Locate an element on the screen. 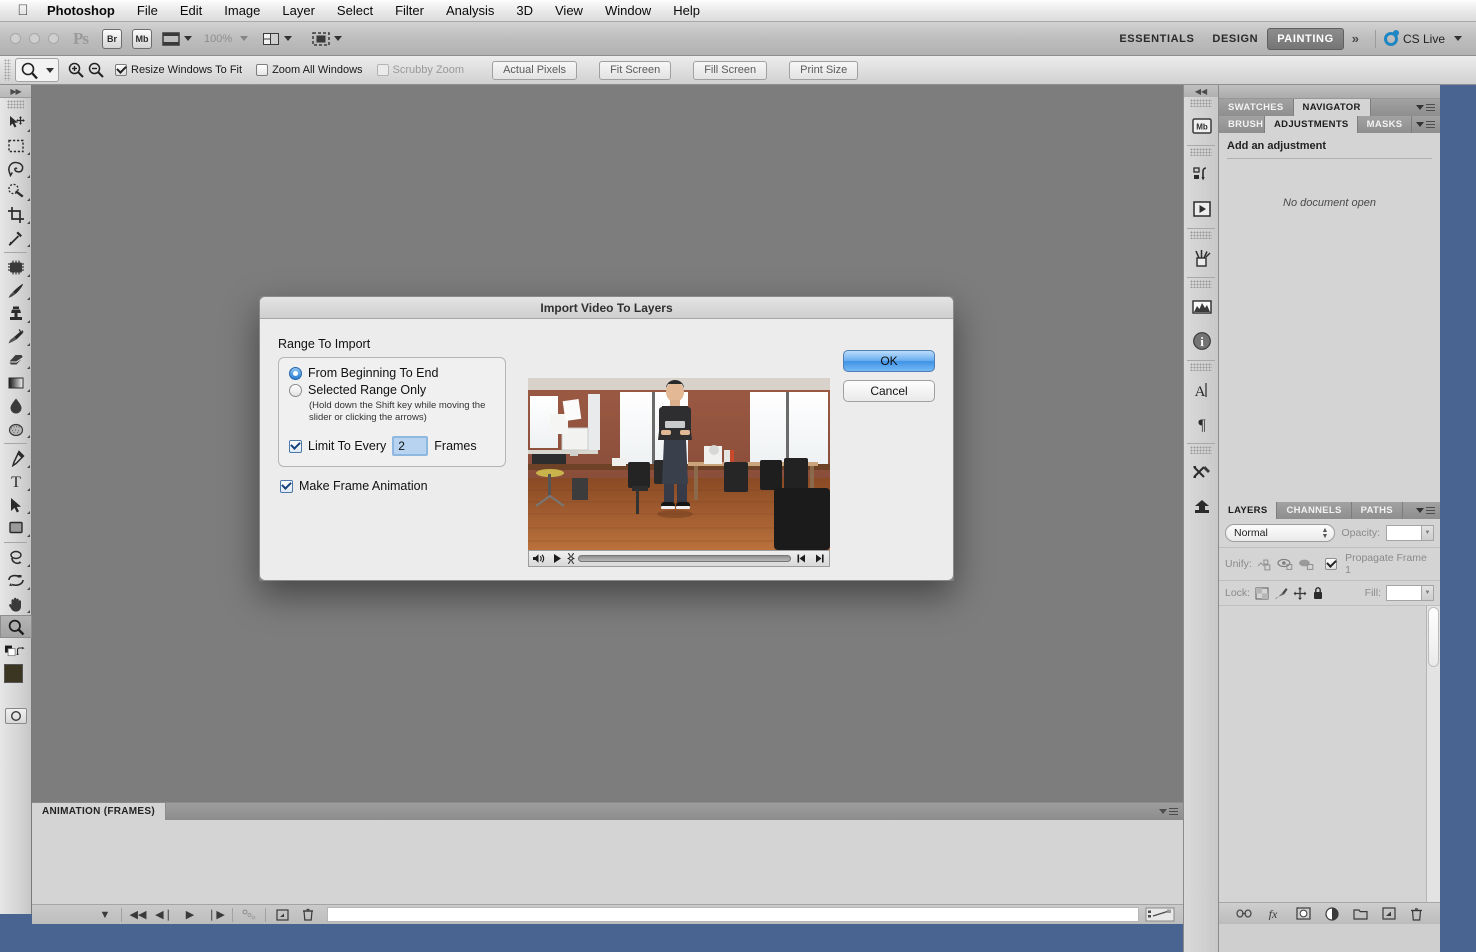  workspace-painting: PAINTING is located at coordinates (1305, 38).